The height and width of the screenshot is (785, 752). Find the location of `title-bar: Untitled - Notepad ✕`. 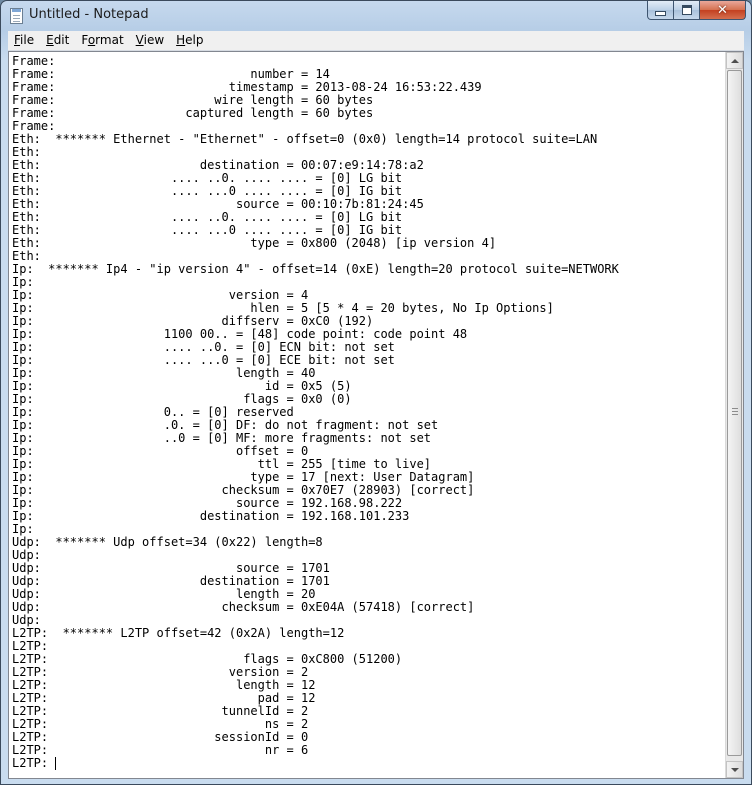

title-bar: Untitled - Notepad ✕ is located at coordinates (376, 16).